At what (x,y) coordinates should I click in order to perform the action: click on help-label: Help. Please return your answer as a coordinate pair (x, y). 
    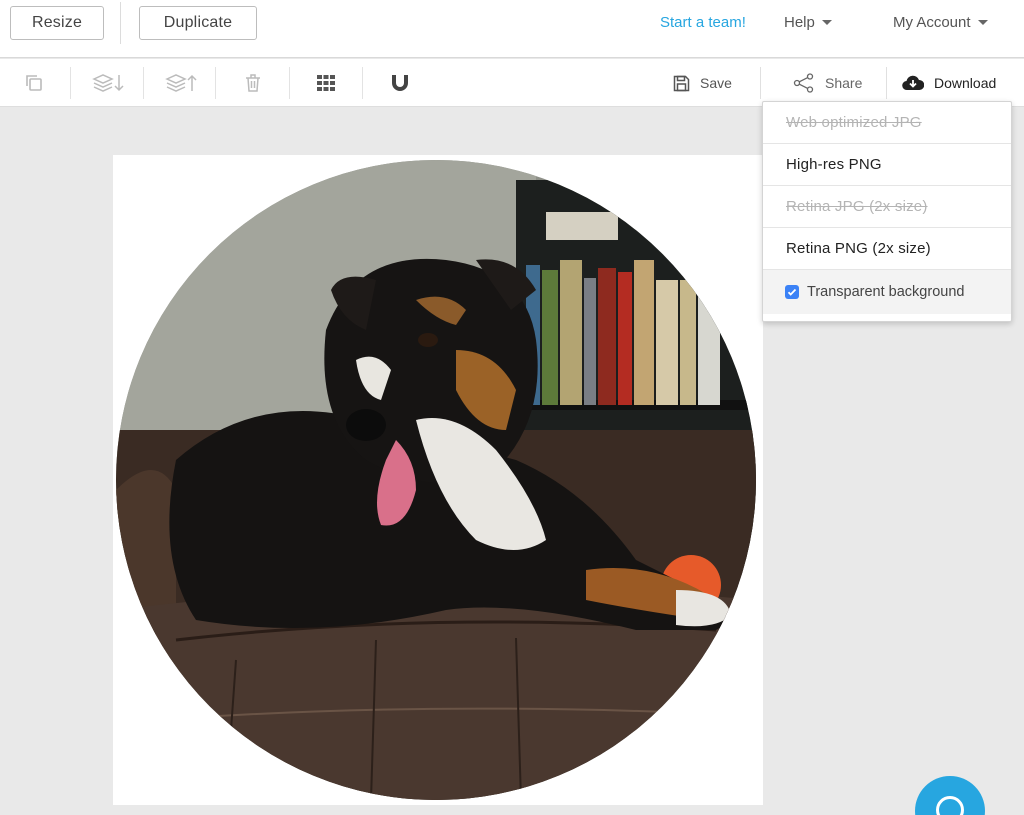
    Looking at the image, I should click on (799, 22).